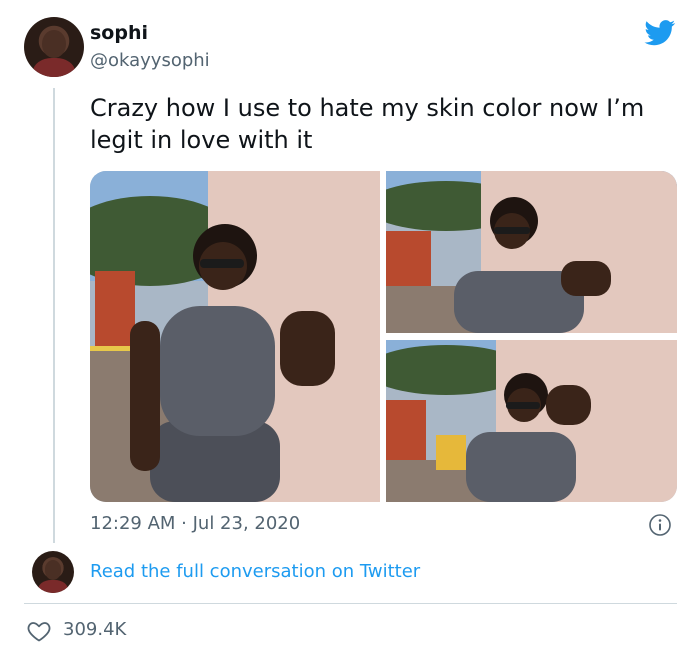  I want to click on author-avatar, so click(54, 47).